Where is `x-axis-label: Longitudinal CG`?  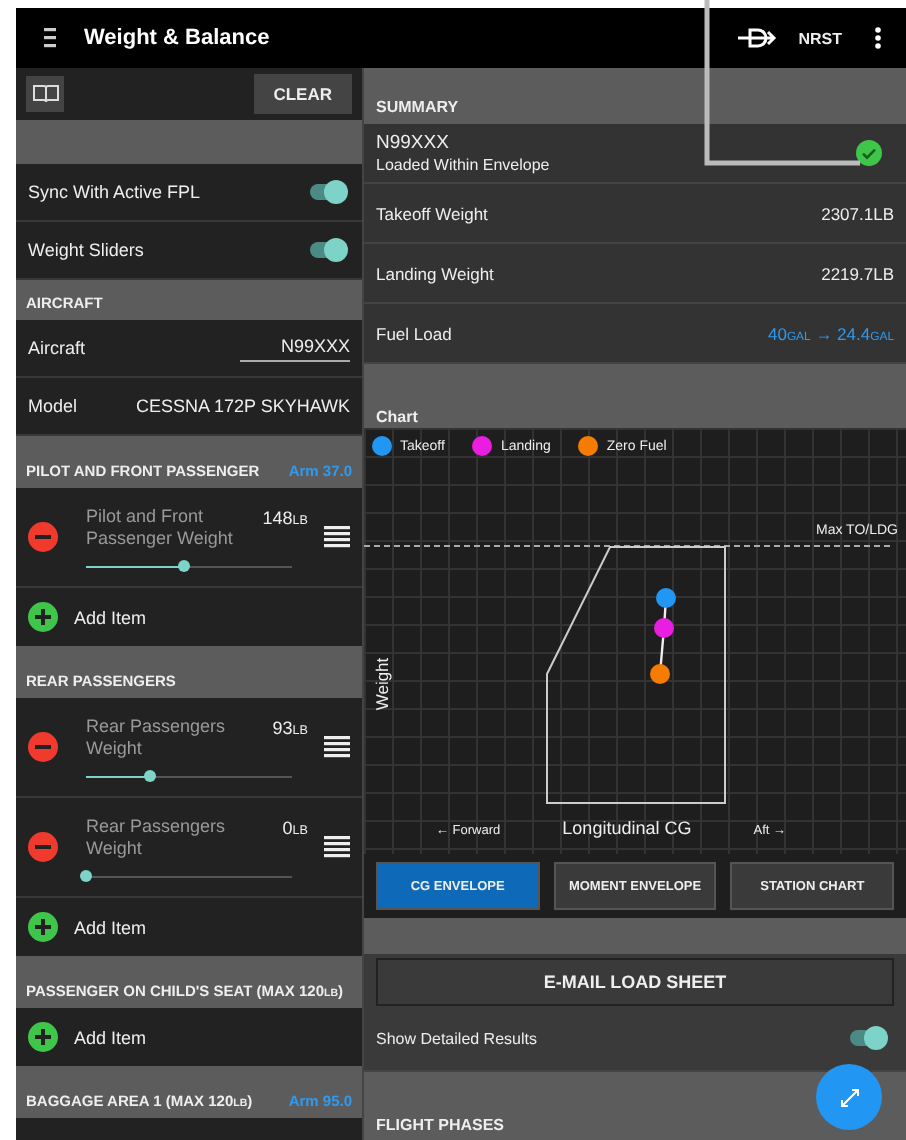
x-axis-label: Longitudinal CG is located at coordinates (627, 828).